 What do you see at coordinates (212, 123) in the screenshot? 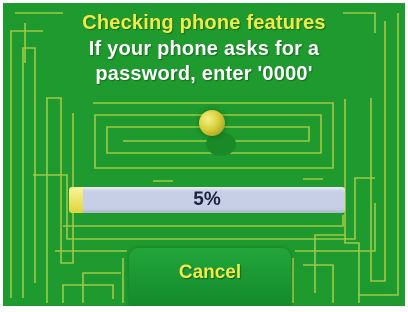
I see `globe-icon` at bounding box center [212, 123].